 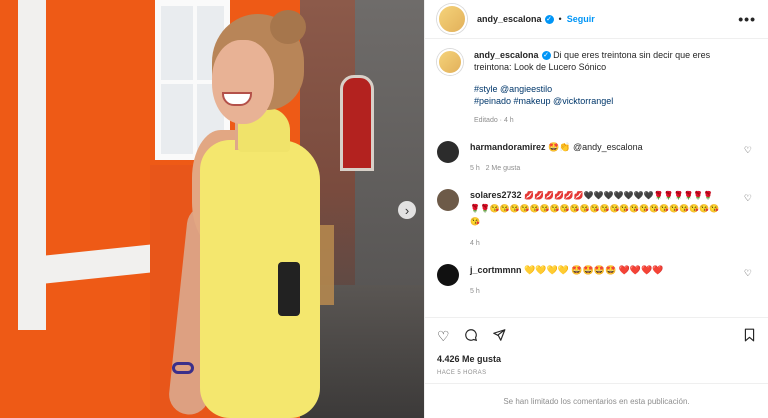 What do you see at coordinates (596, 281) in the screenshot?
I see `comment-item: j_cortmmnn 💛💛💛💛 🤩🤩🤩🤩 ❤️❤️❤️❤️ 5 h ♡` at bounding box center [596, 281].